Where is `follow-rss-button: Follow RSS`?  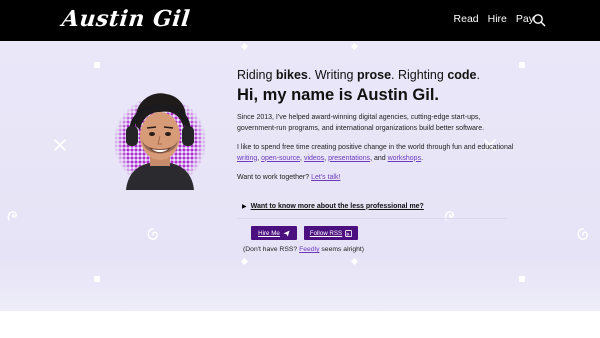
follow-rss-button: Follow RSS is located at coordinates (331, 233).